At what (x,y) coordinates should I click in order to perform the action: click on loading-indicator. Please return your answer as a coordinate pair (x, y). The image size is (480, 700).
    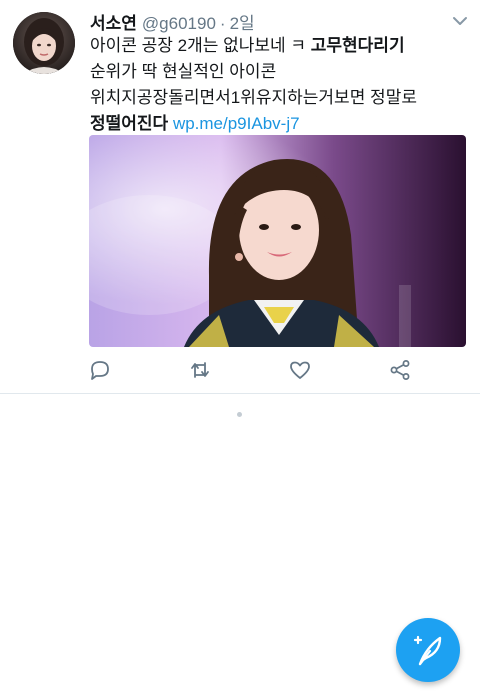
    Looking at the image, I should click on (239, 414).